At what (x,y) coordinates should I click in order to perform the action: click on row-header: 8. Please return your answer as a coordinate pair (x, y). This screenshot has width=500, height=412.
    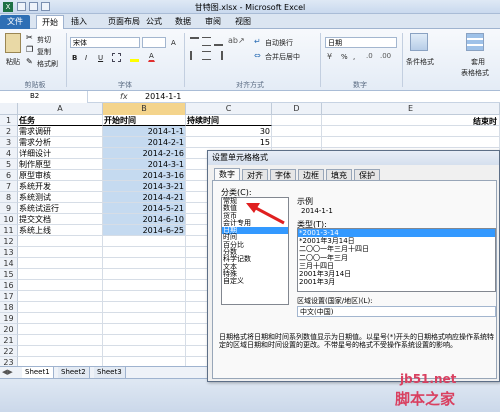
    Looking at the image, I should click on (9, 197).